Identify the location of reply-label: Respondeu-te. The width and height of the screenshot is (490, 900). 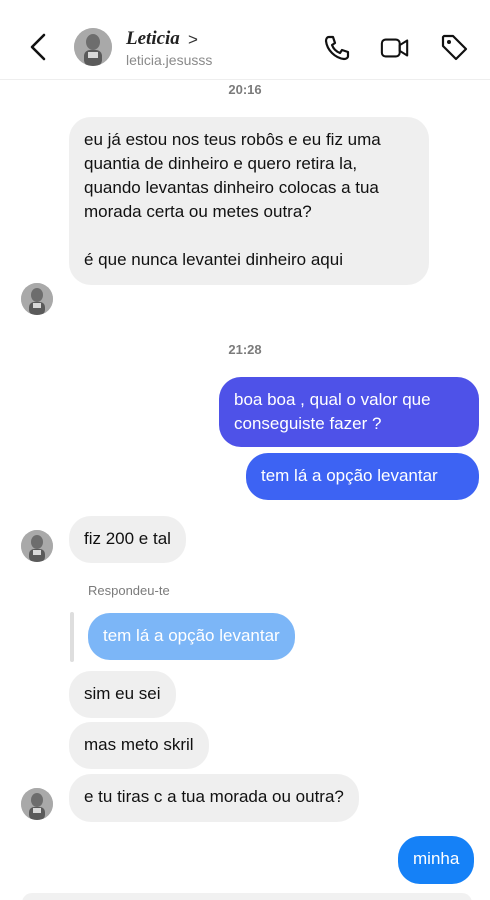
(129, 590).